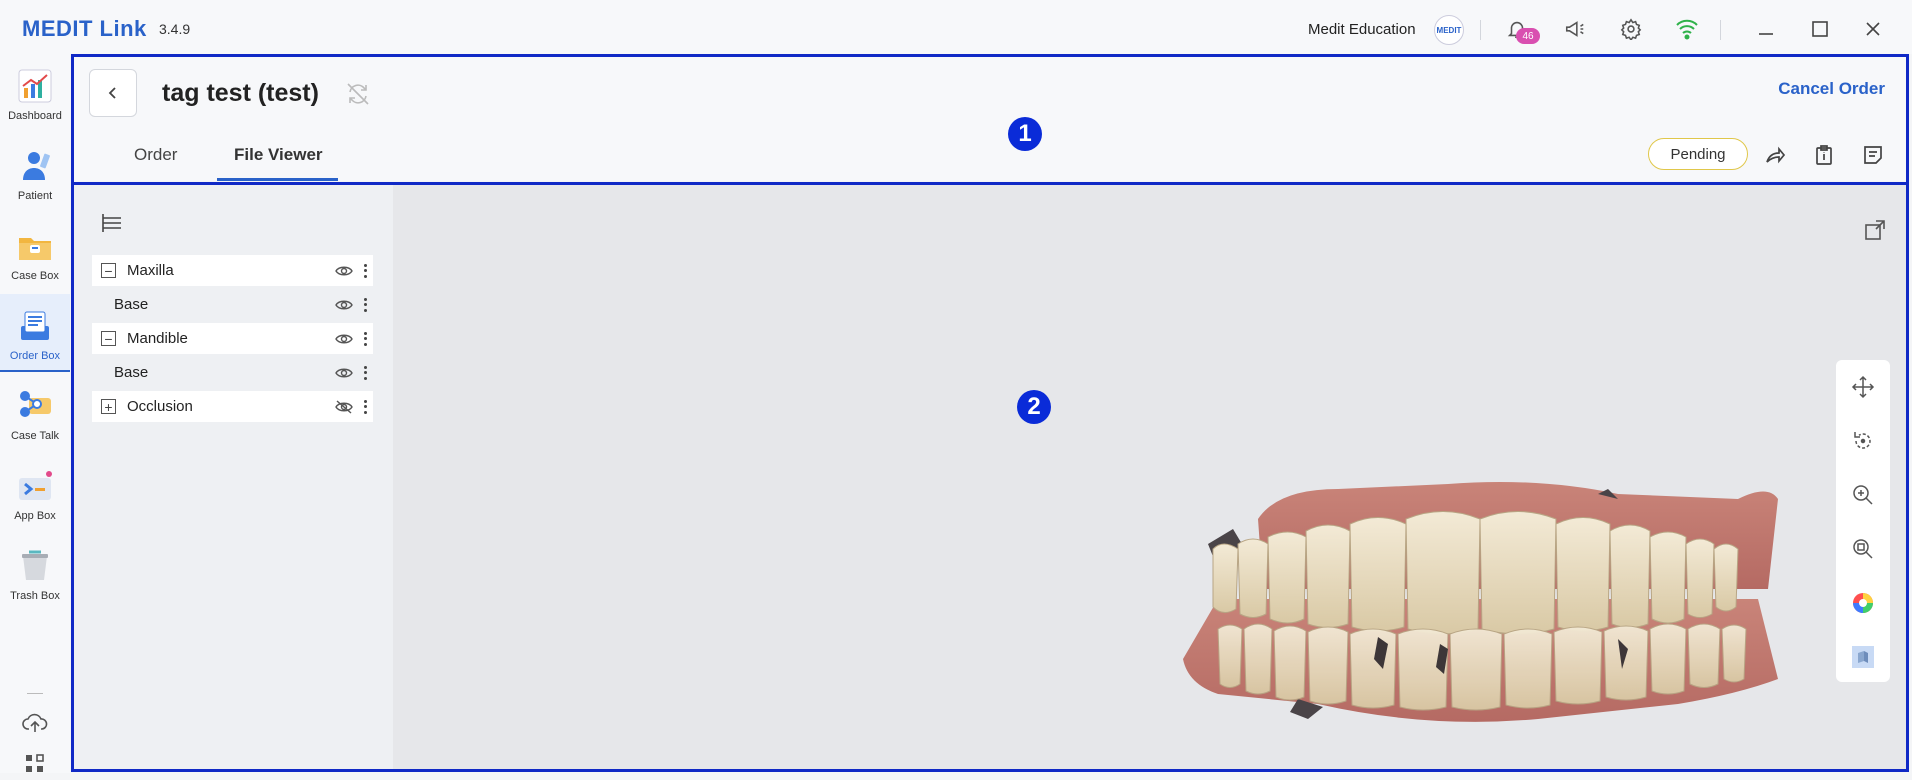  I want to click on trash-box-icon, so click(35, 565).